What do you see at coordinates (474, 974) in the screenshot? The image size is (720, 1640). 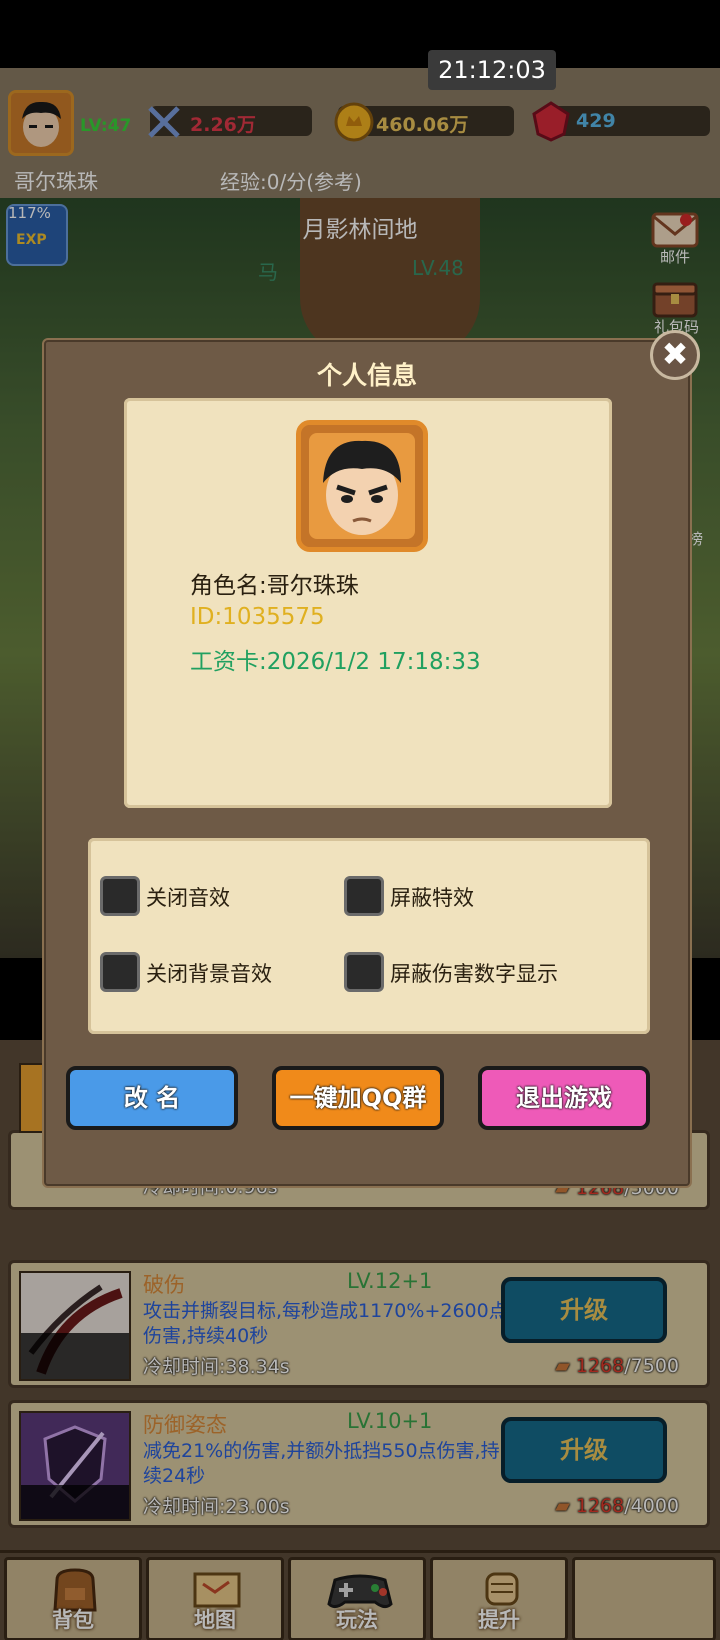 I see `hide-damage-numbers-label: 屏蔽伤害数字显示` at bounding box center [474, 974].